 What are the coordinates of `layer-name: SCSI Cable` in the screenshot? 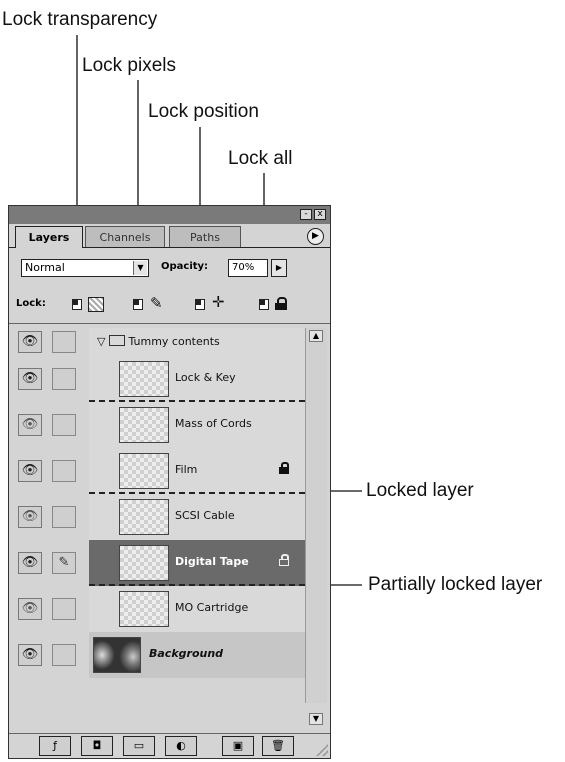 It's located at (205, 515).